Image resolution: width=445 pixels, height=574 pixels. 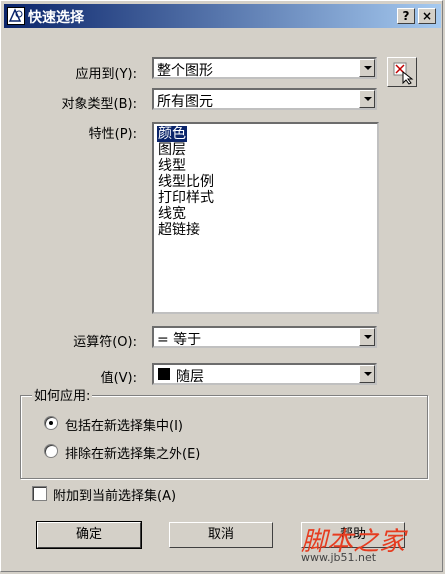 I want to click on object-type-value: 所有图元, so click(x=185, y=102).